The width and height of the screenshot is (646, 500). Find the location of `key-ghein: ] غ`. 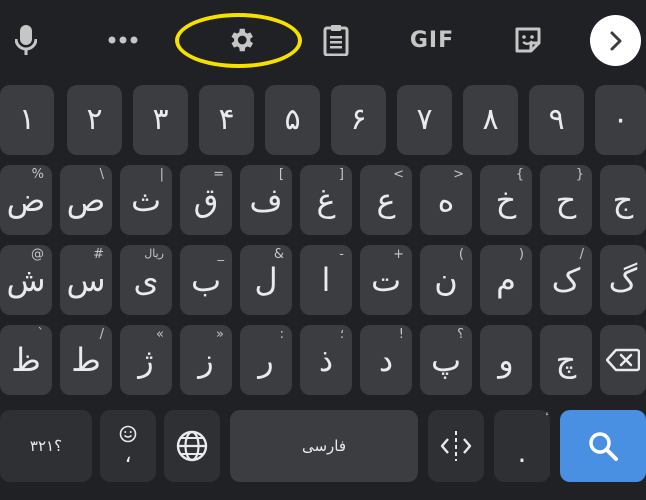

key-ghein: ] غ is located at coordinates (326, 200).